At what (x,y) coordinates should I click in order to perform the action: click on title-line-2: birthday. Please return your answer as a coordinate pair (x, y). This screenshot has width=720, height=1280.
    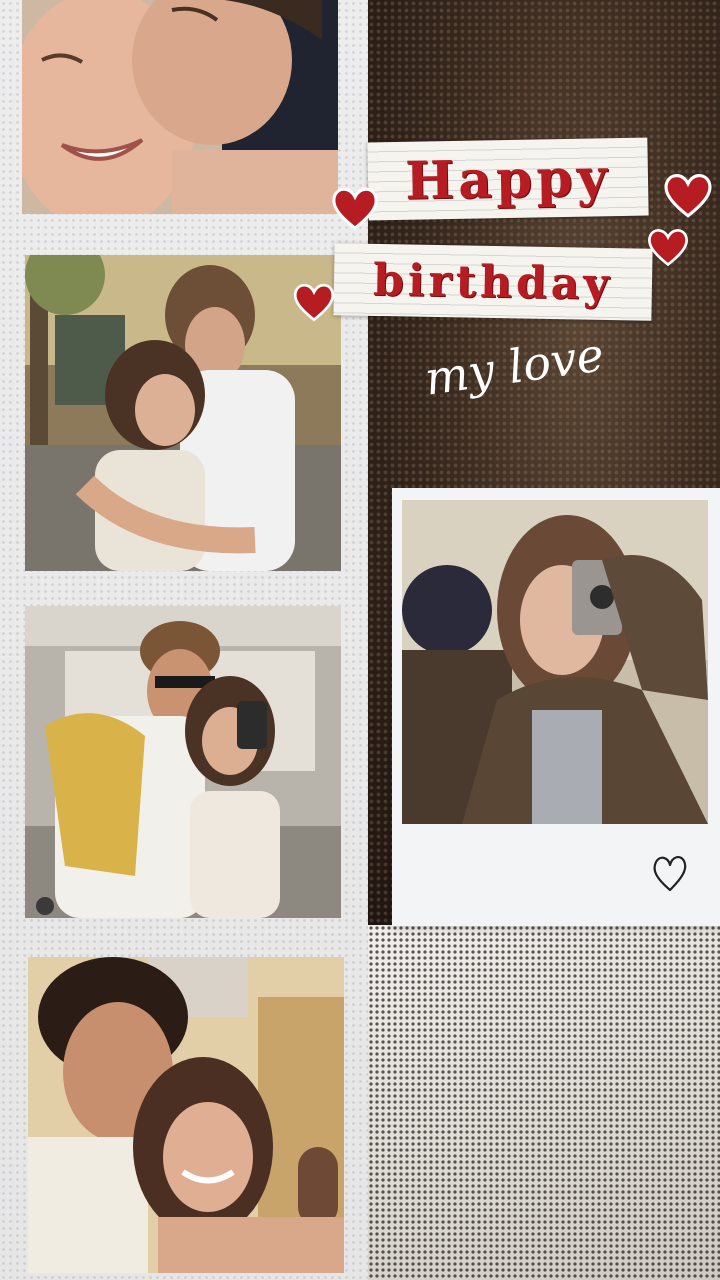
    Looking at the image, I should click on (493, 282).